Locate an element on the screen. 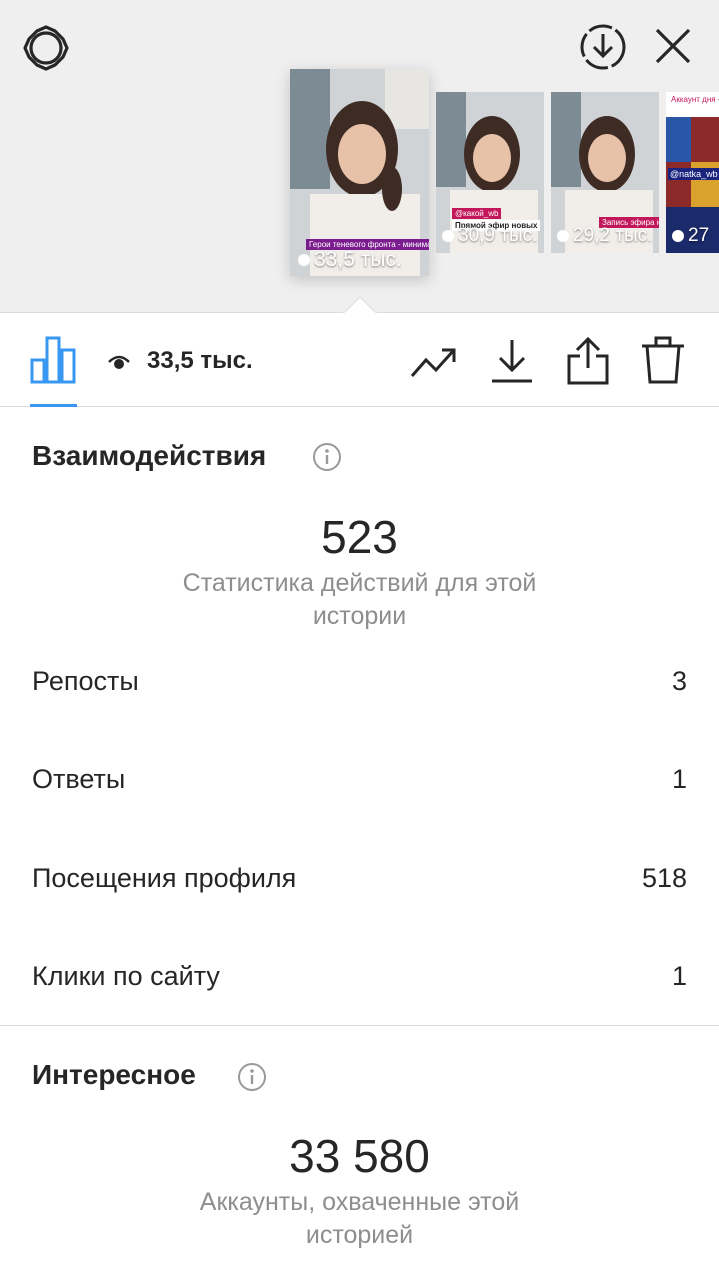  views-count: 33,5 тыс. is located at coordinates (200, 360).